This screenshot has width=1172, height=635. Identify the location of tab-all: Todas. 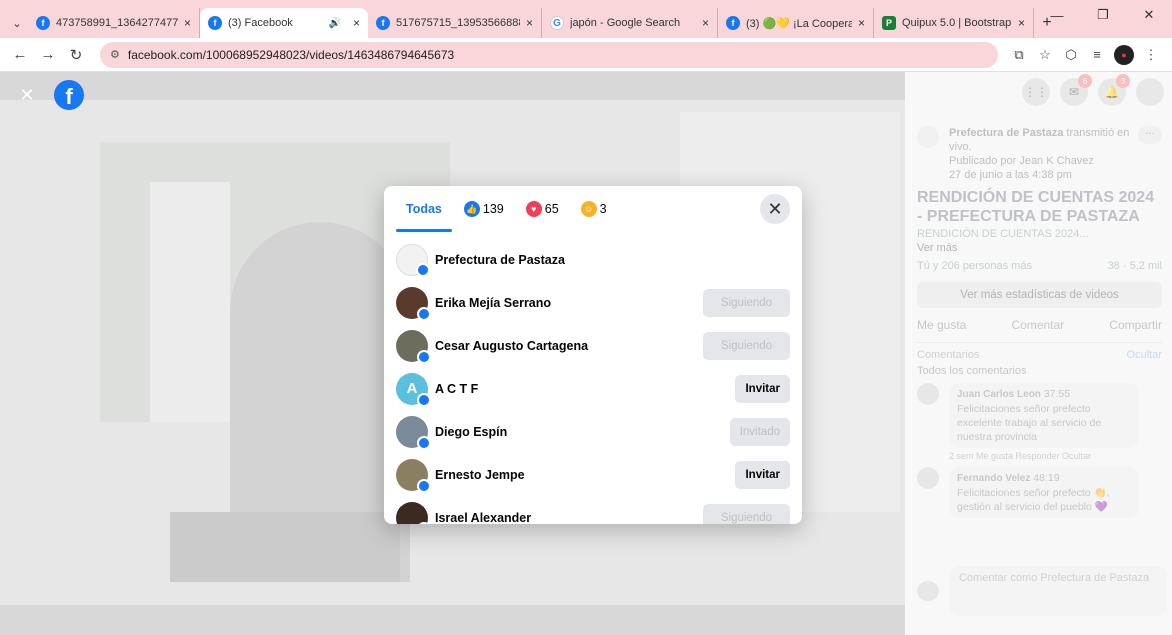
(424, 209).